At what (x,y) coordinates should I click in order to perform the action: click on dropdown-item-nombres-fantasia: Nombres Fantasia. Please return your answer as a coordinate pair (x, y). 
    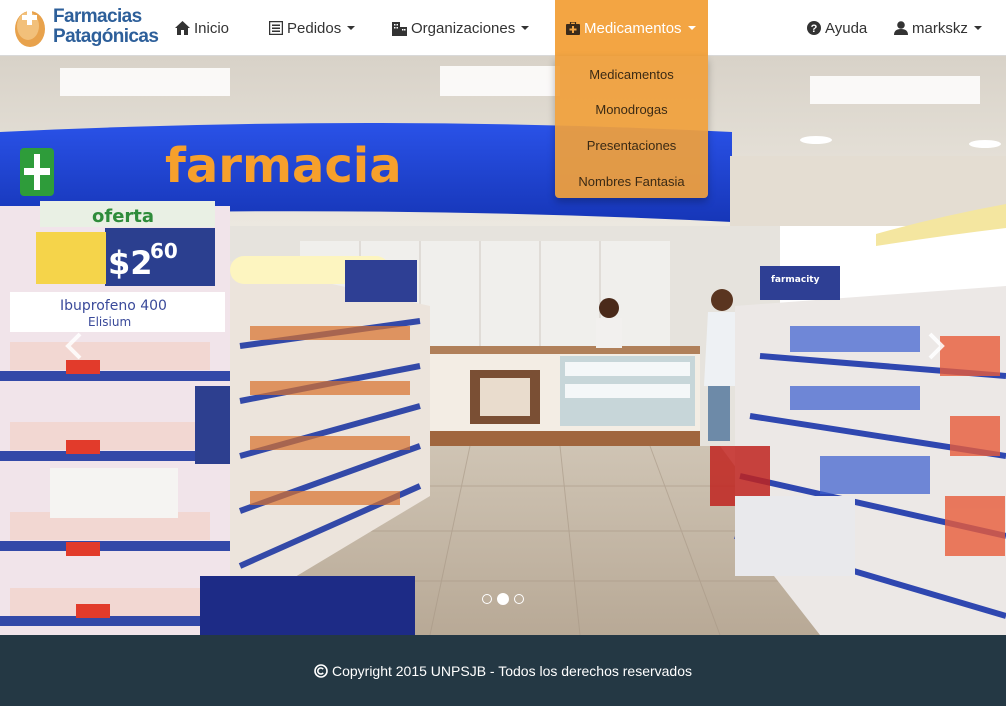
    Looking at the image, I should click on (631, 181).